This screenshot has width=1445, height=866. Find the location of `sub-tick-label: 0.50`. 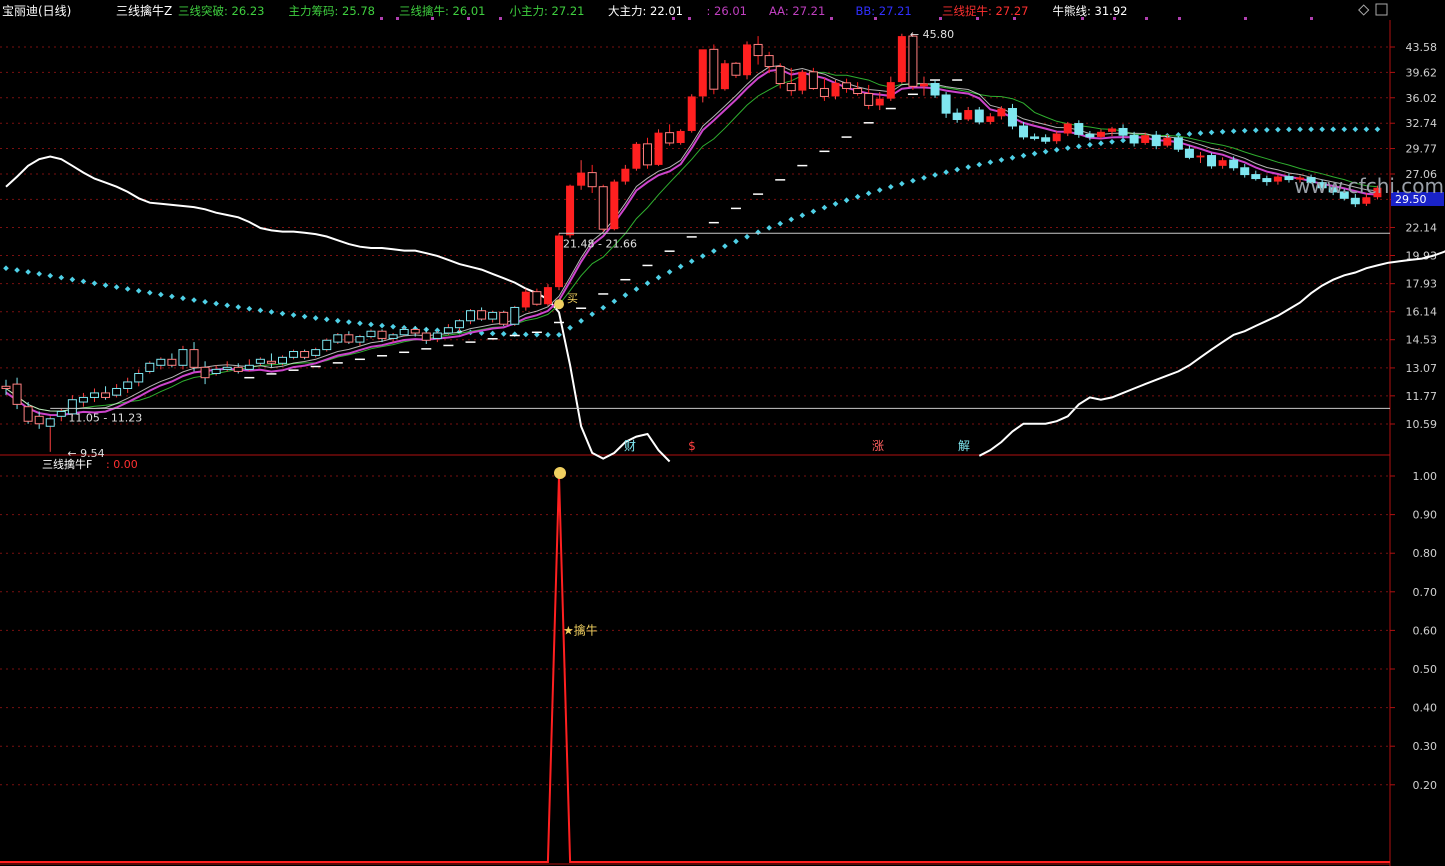

sub-tick-label: 0.50 is located at coordinates (1425, 669).